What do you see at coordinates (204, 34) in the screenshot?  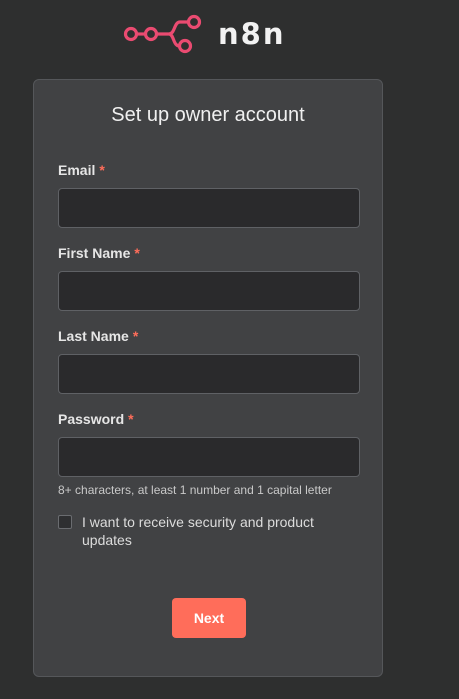 I see `app-logo: n8n` at bounding box center [204, 34].